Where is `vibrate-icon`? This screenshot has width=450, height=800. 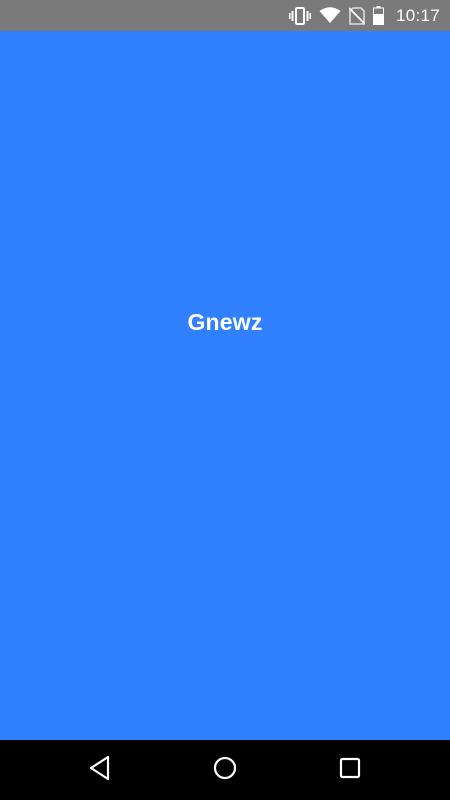 vibrate-icon is located at coordinates (299, 15).